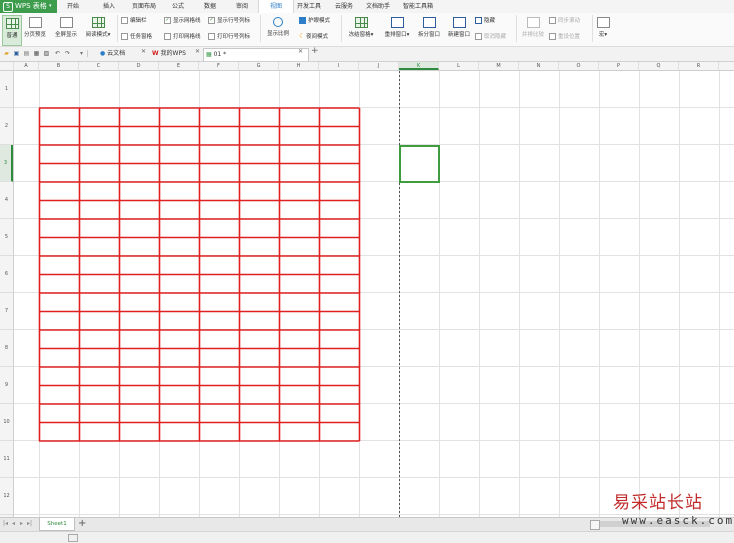 The height and width of the screenshot is (543, 734). What do you see at coordinates (46, 53) in the screenshot?
I see `print-preview-icon: ▧` at bounding box center [46, 53].